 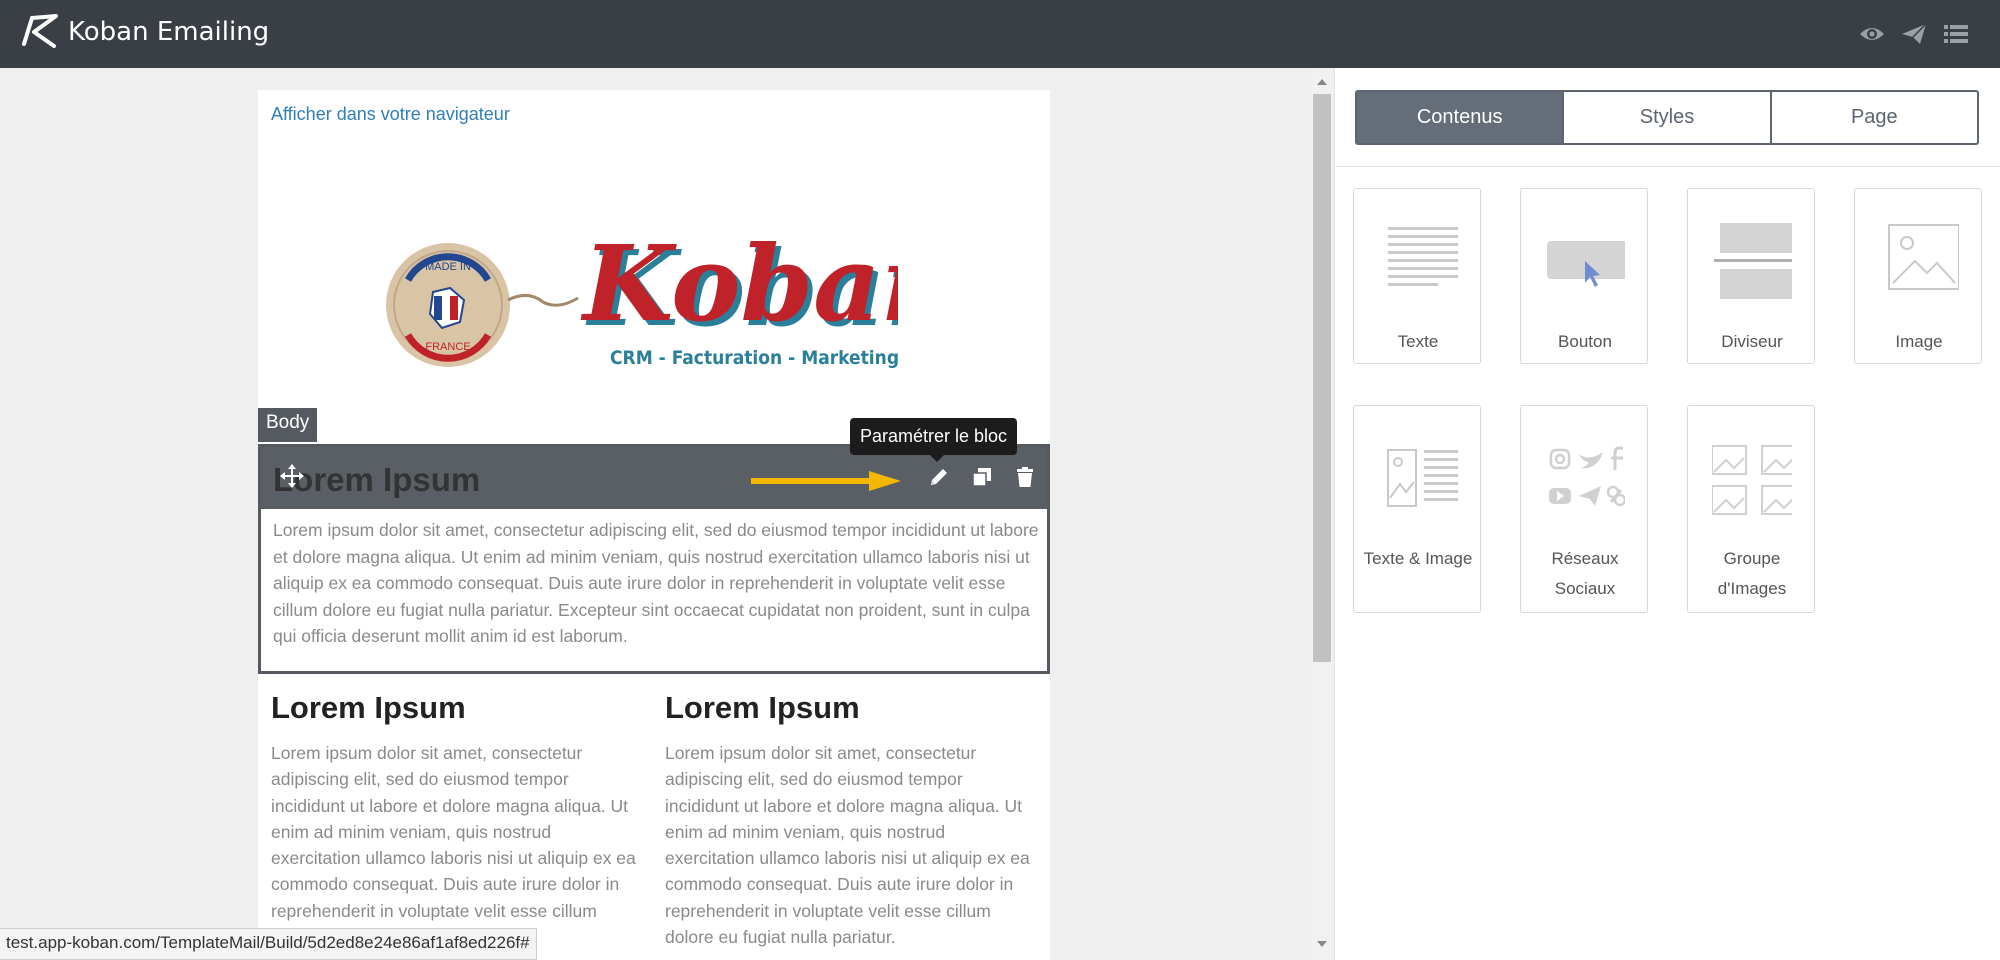 I want to click on tile-image: Image, so click(x=1918, y=276).